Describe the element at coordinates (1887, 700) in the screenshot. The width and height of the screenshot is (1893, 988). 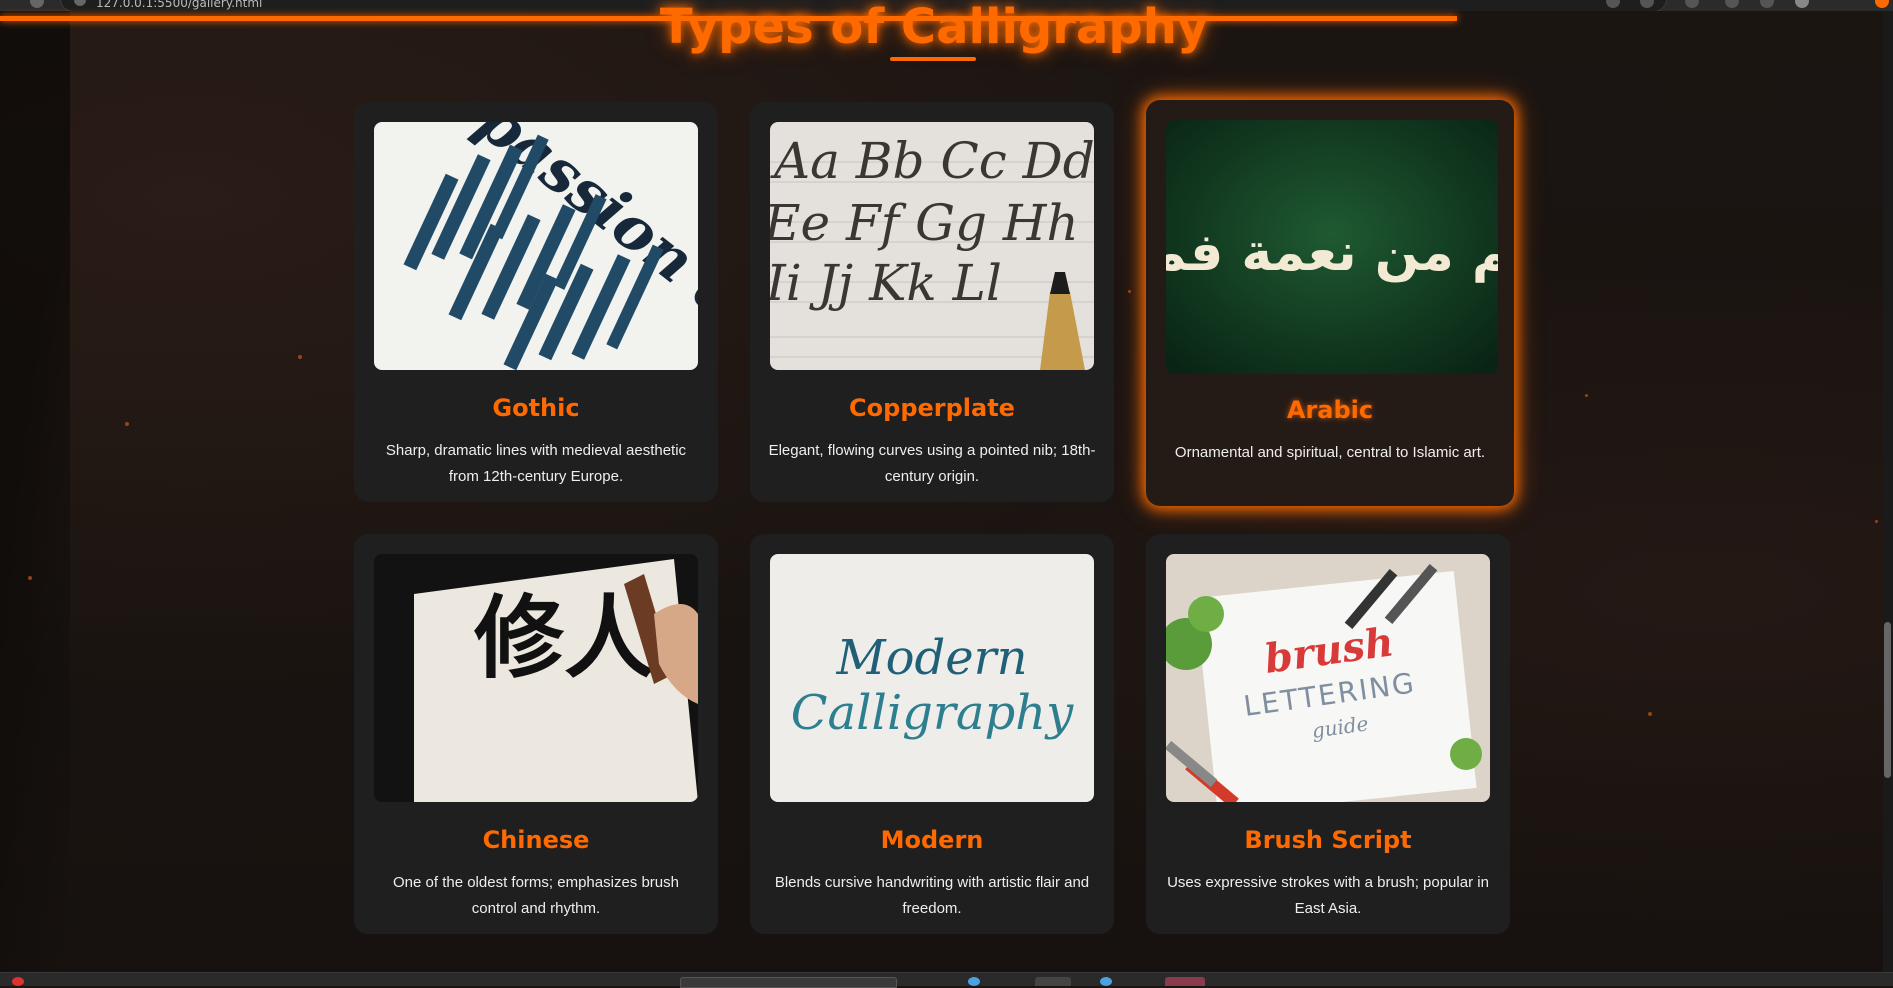
I see `scrollbar-thumb` at that location.